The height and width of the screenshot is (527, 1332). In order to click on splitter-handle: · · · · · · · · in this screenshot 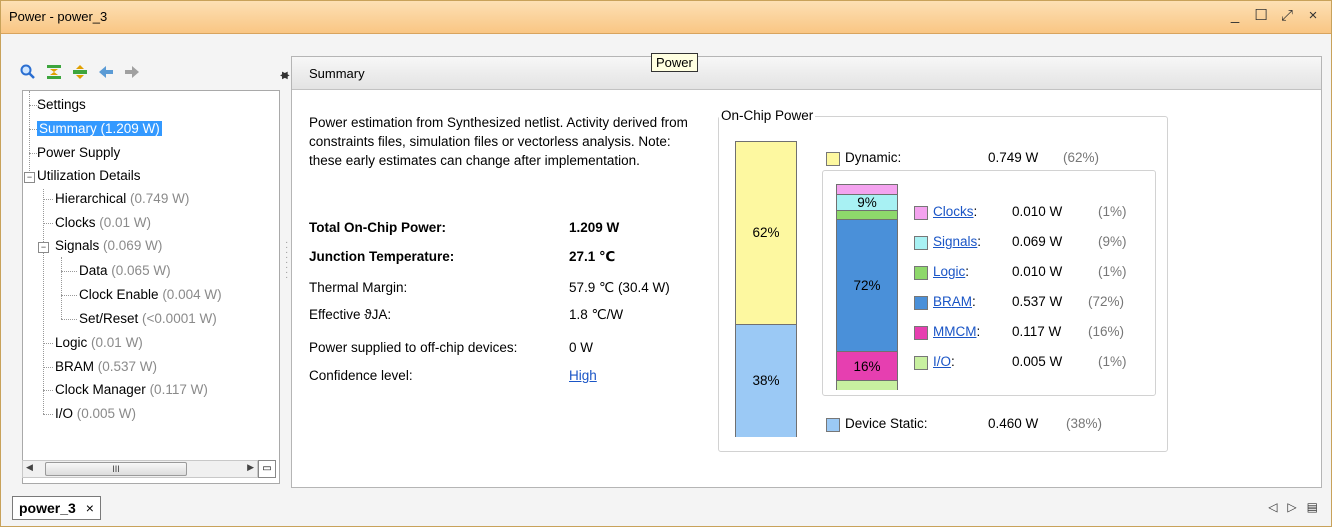, I will do `click(286, 260)`.